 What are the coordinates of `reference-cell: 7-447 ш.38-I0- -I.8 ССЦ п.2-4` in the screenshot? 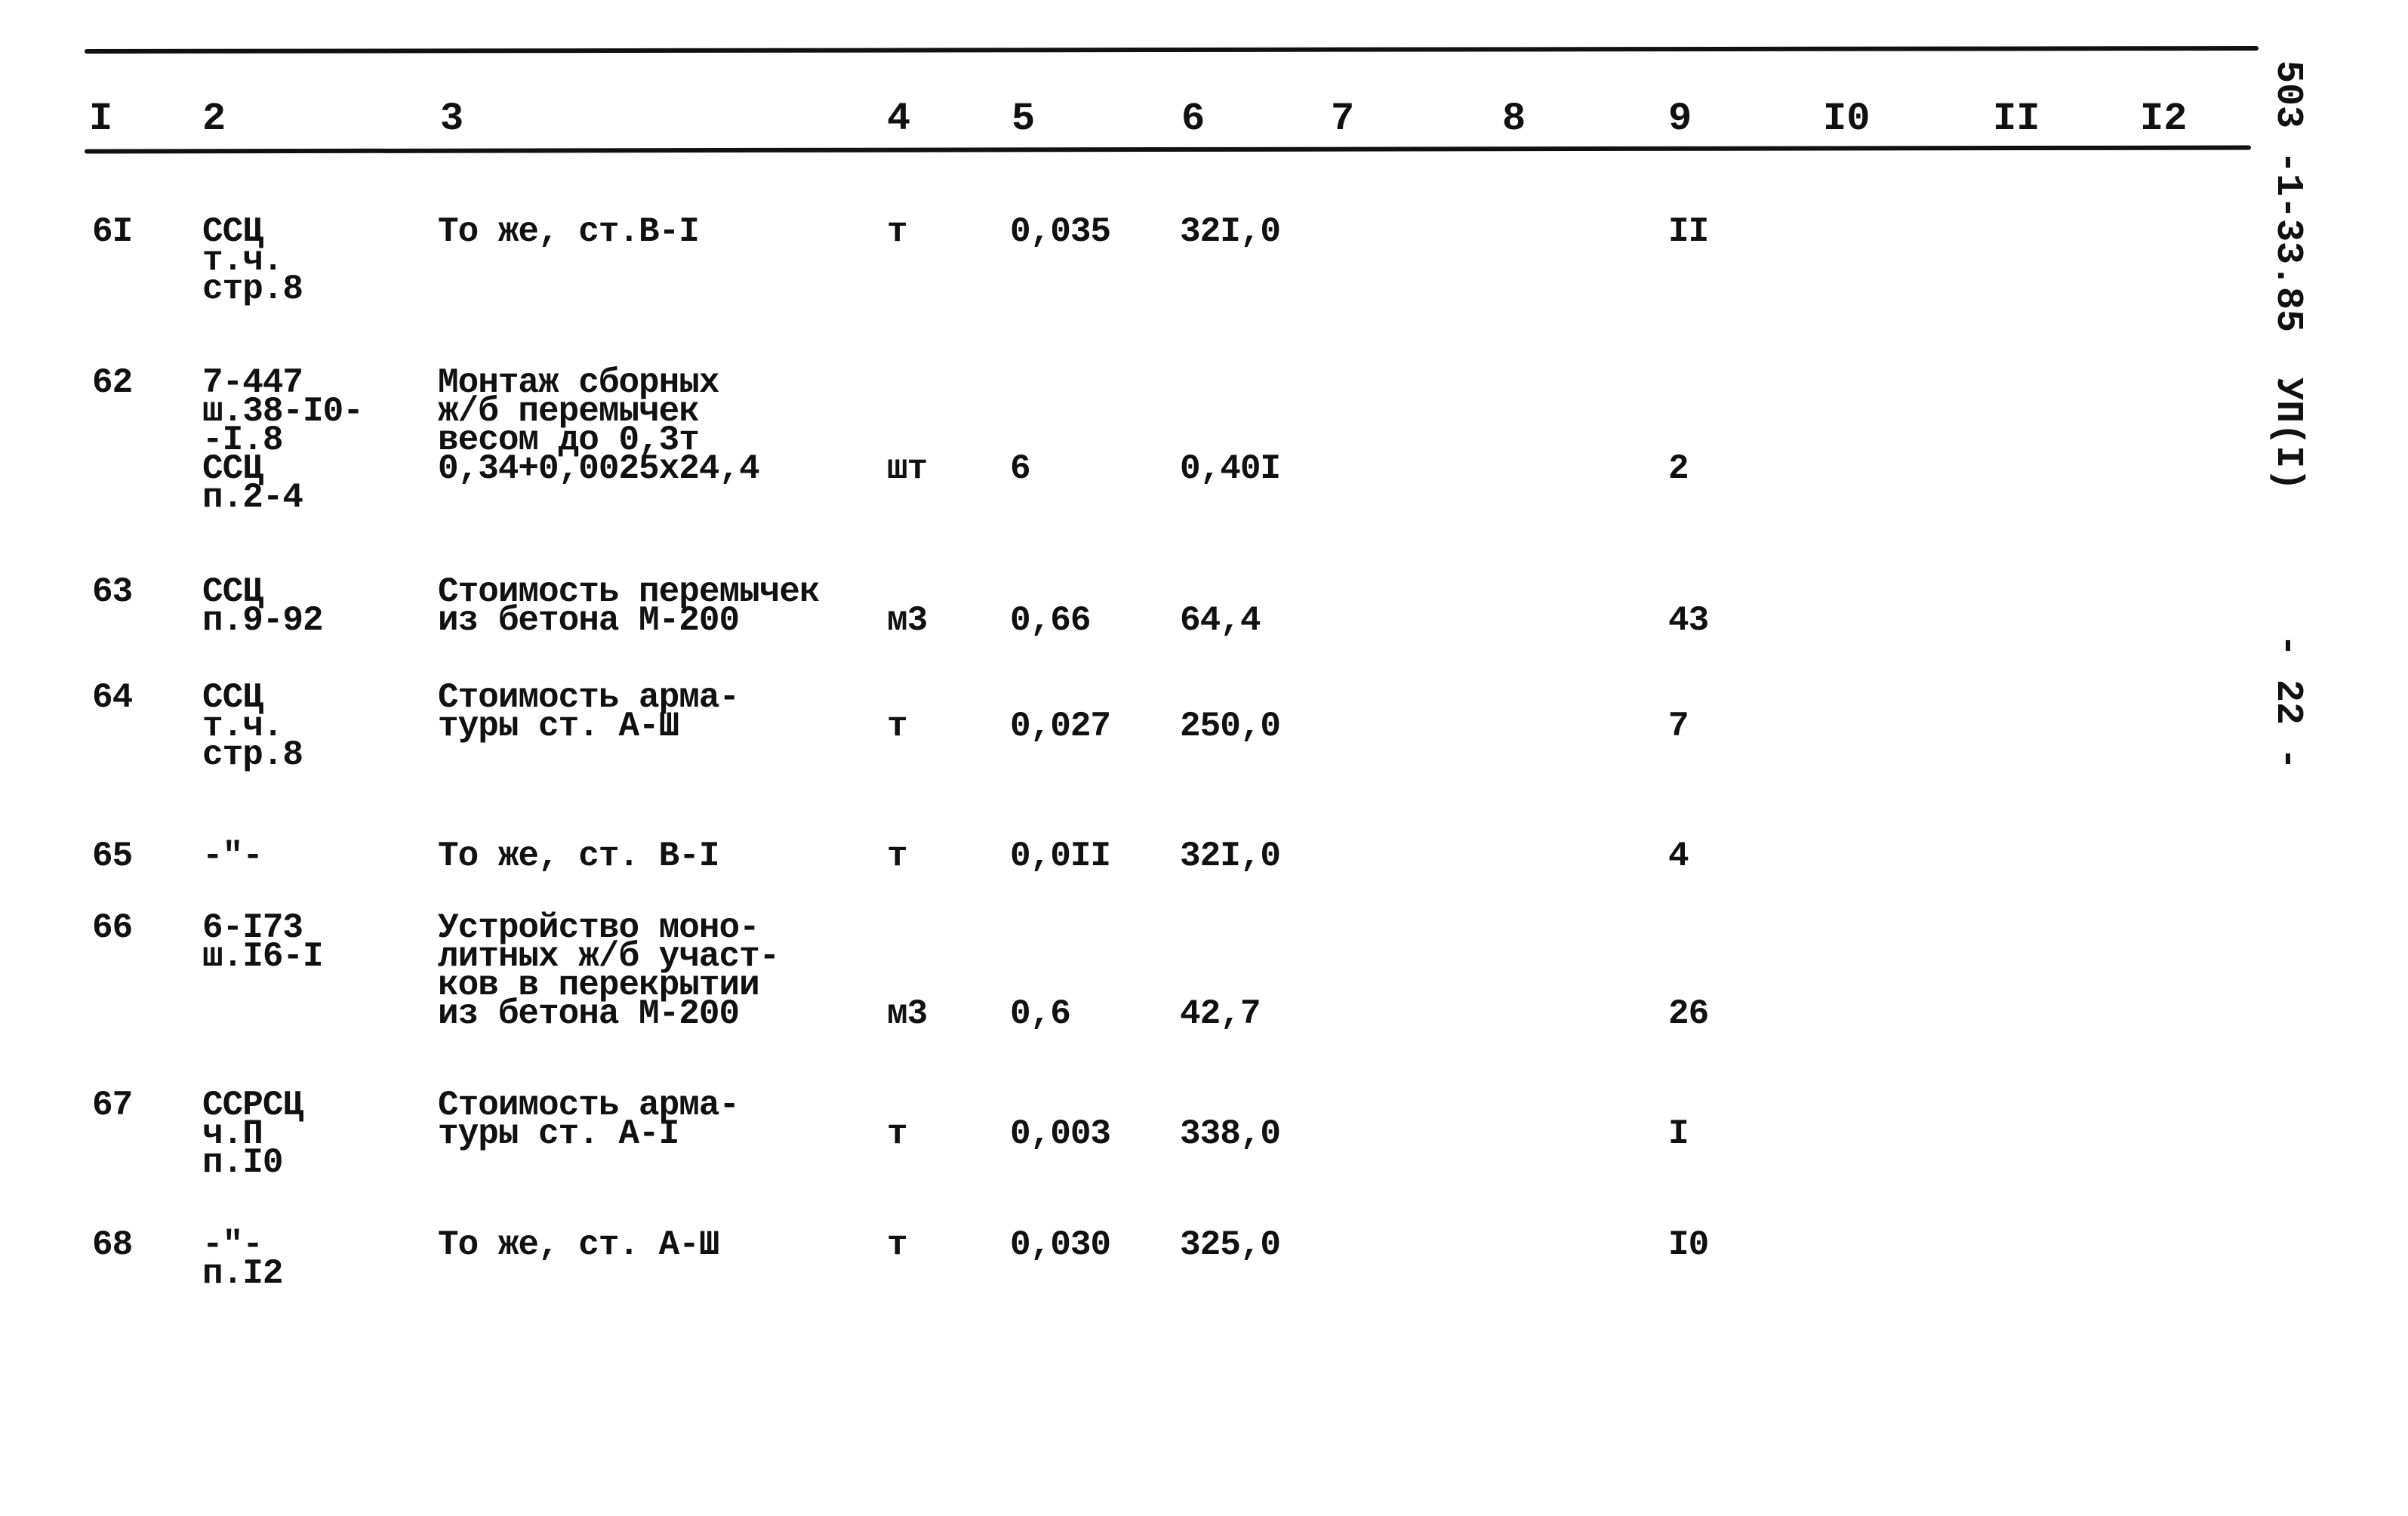 It's located at (283, 441).